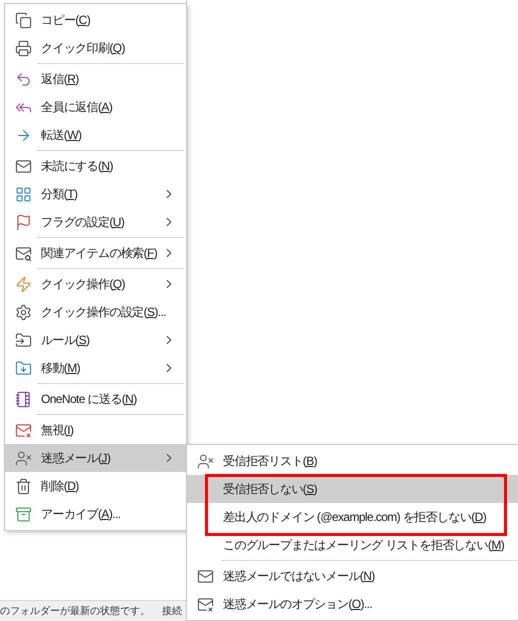 The width and height of the screenshot is (518, 621). I want to click on menu-item: 受信拒否リスト(B), so click(352, 461).